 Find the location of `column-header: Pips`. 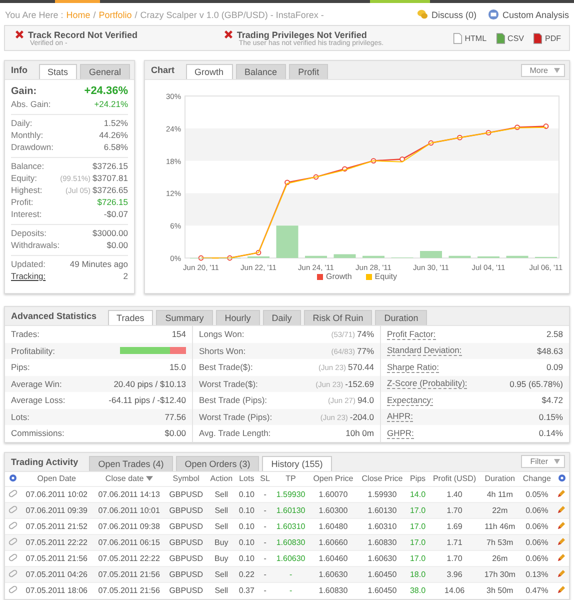

column-header: Pips is located at coordinates (417, 479).